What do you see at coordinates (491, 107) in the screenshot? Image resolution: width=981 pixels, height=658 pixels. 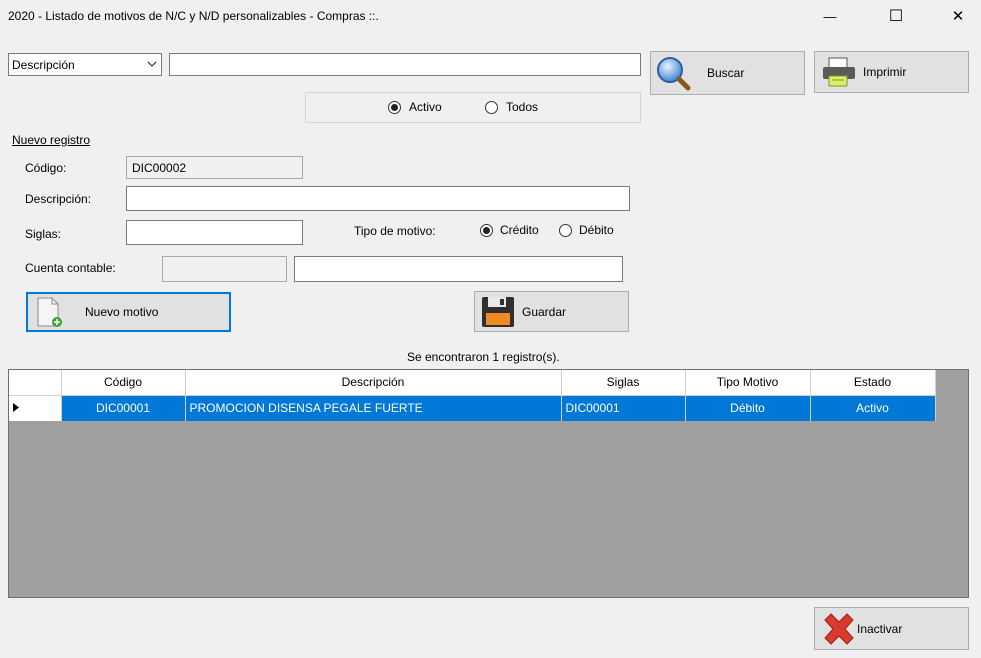 I see `all-radio` at bounding box center [491, 107].